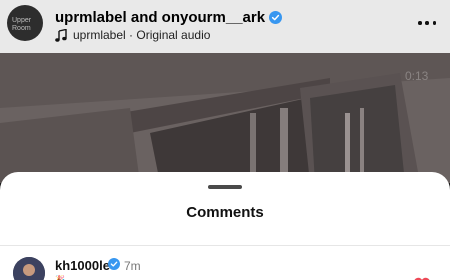 The height and width of the screenshot is (280, 450). I want to click on video-timestamp: 0:13, so click(417, 76).